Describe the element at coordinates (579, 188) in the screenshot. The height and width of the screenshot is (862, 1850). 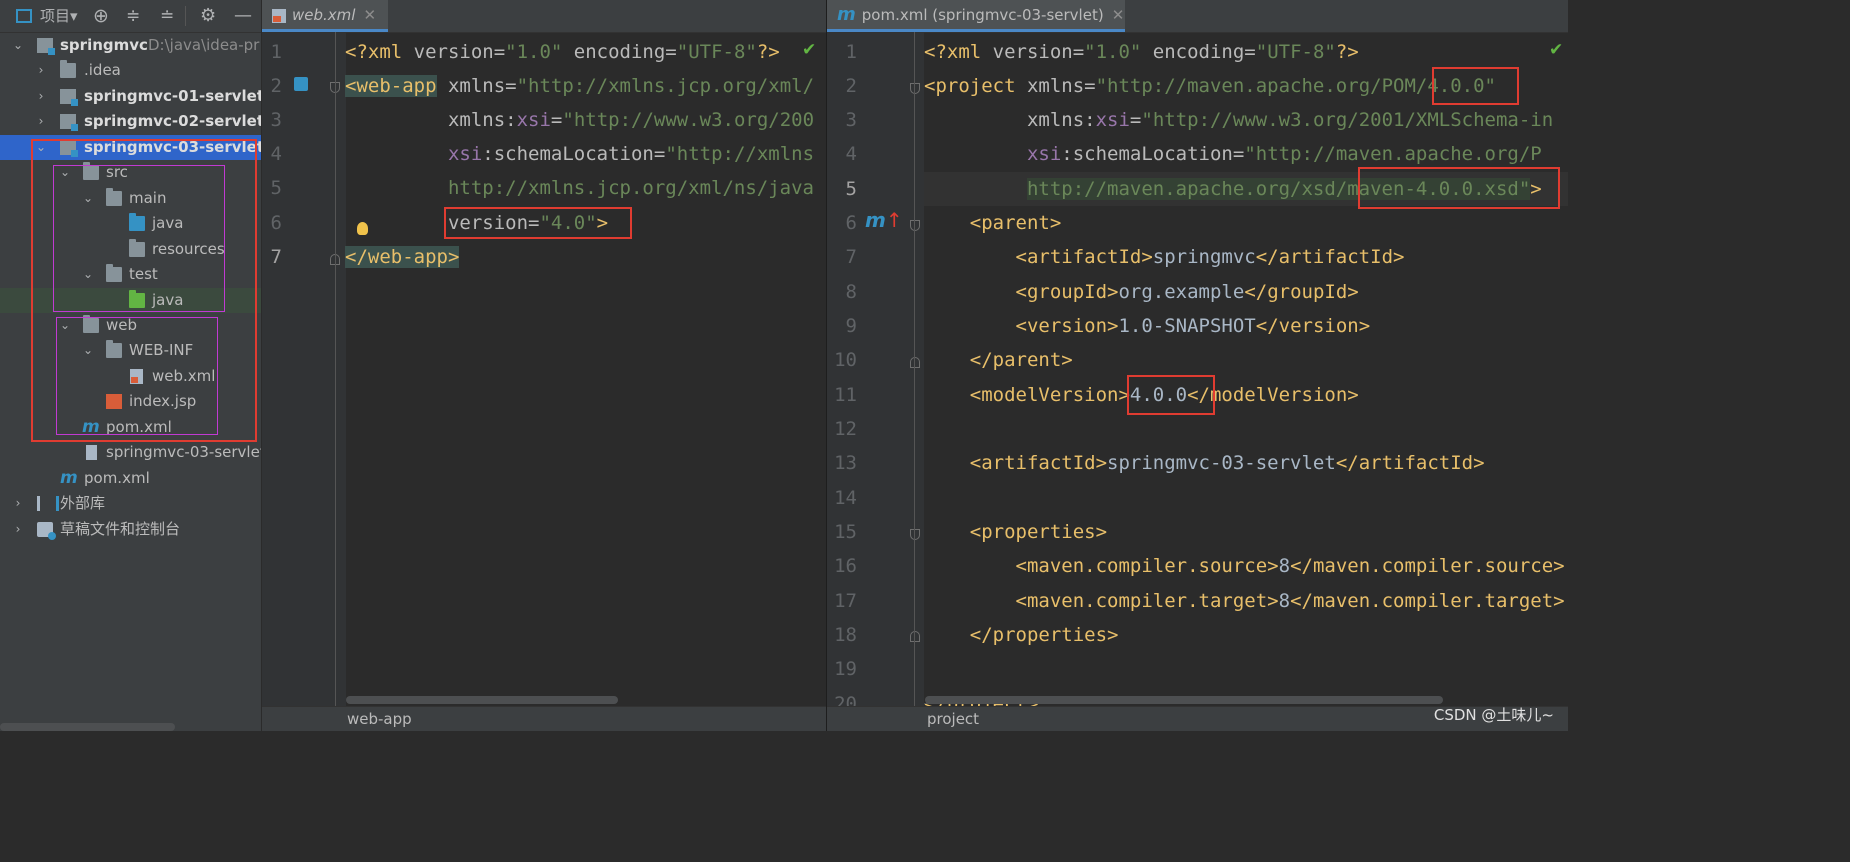
I see `code-line: http://xmlns.jcp.org/xml/ns/java` at that location.